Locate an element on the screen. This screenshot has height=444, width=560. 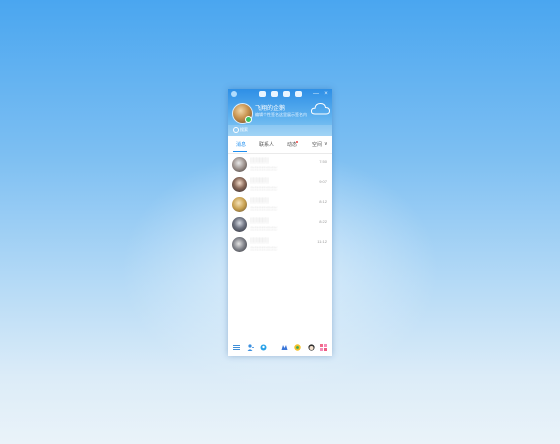
message-time: 8:22 is located at coordinates (323, 221).